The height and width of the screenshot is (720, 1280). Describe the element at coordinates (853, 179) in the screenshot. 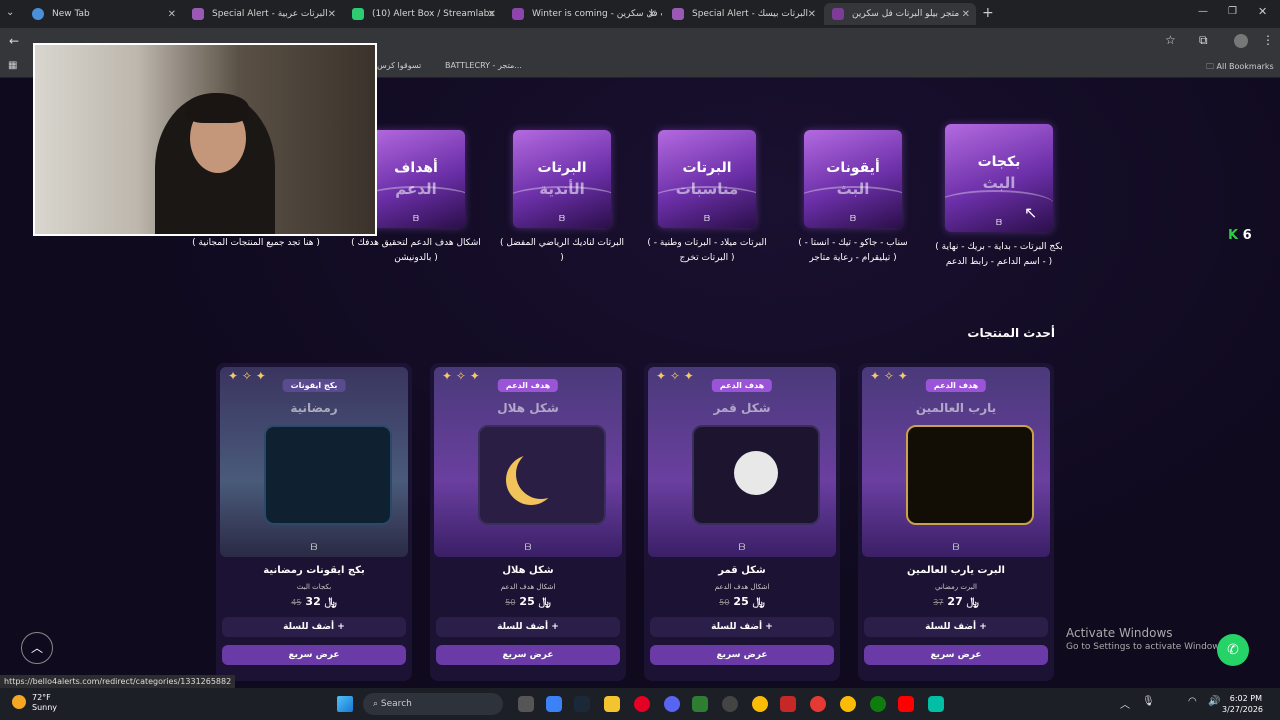

I see `category-tile: أيقونات البث ᗷ` at that location.